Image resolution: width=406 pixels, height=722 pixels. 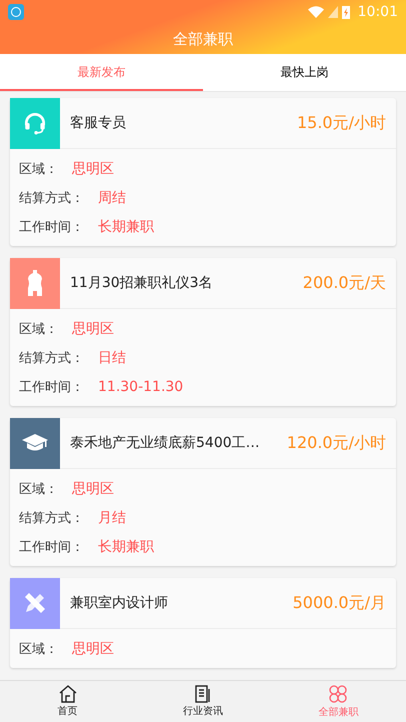 I want to click on page-title: 全部兼职, so click(x=203, y=39).